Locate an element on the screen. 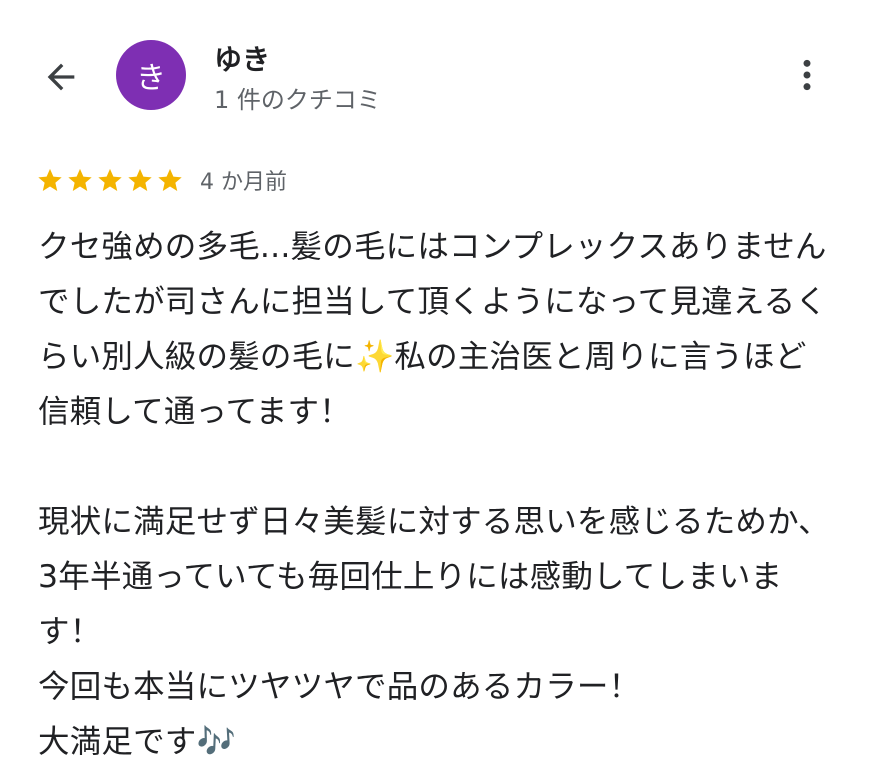 This screenshot has width=869, height=770. rating-row: 4 か月前 is located at coordinates (161, 180).